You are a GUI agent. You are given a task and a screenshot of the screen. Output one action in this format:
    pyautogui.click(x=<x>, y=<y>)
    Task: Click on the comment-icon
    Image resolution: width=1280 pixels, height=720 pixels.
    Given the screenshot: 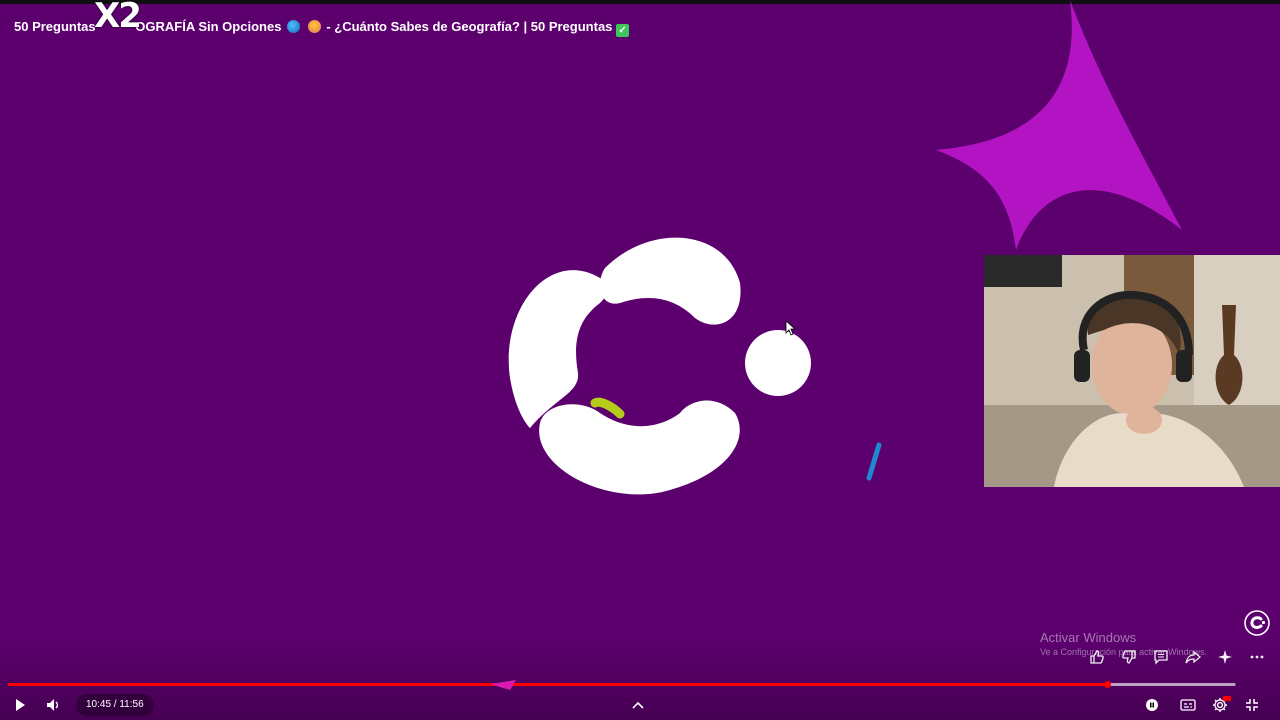 What is the action you would take?
    pyautogui.click(x=1161, y=657)
    